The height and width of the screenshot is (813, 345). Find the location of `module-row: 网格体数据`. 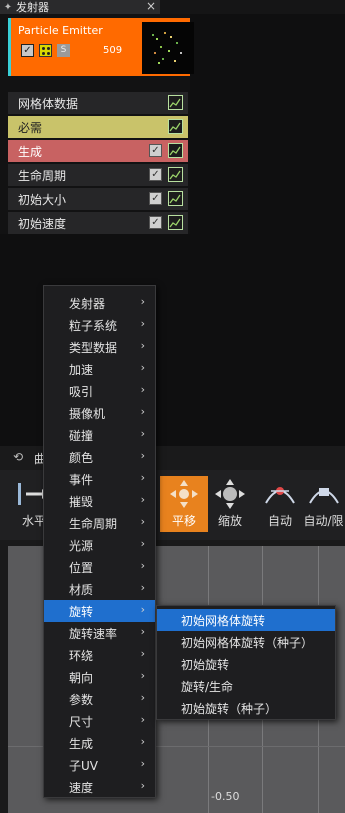

module-row: 网格体数据 is located at coordinates (98, 103).